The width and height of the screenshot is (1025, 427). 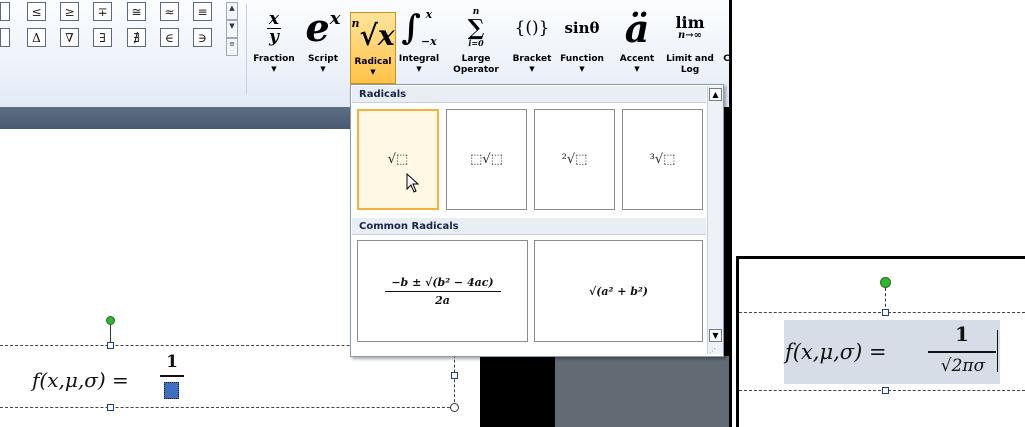 What do you see at coordinates (69, 11) in the screenshot?
I see `symbol-button: ≥` at bounding box center [69, 11].